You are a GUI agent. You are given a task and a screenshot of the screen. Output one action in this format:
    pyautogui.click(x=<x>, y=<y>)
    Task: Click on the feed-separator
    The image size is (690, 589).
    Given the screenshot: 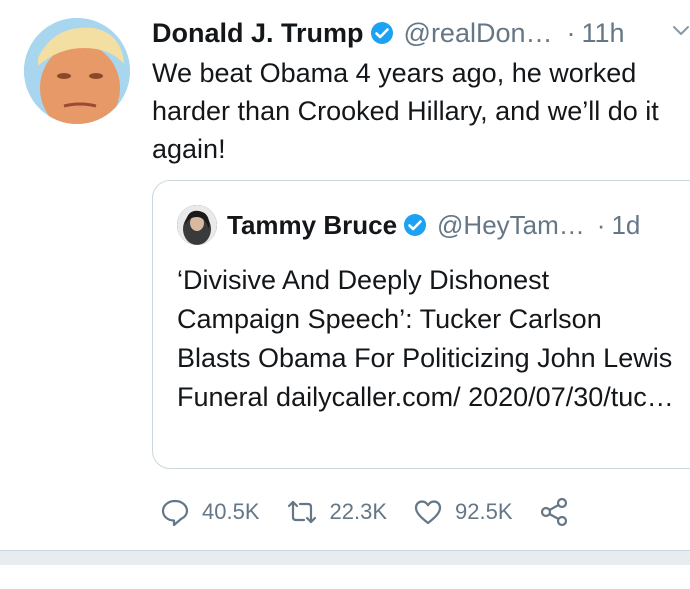 What is the action you would take?
    pyautogui.click(x=345, y=557)
    